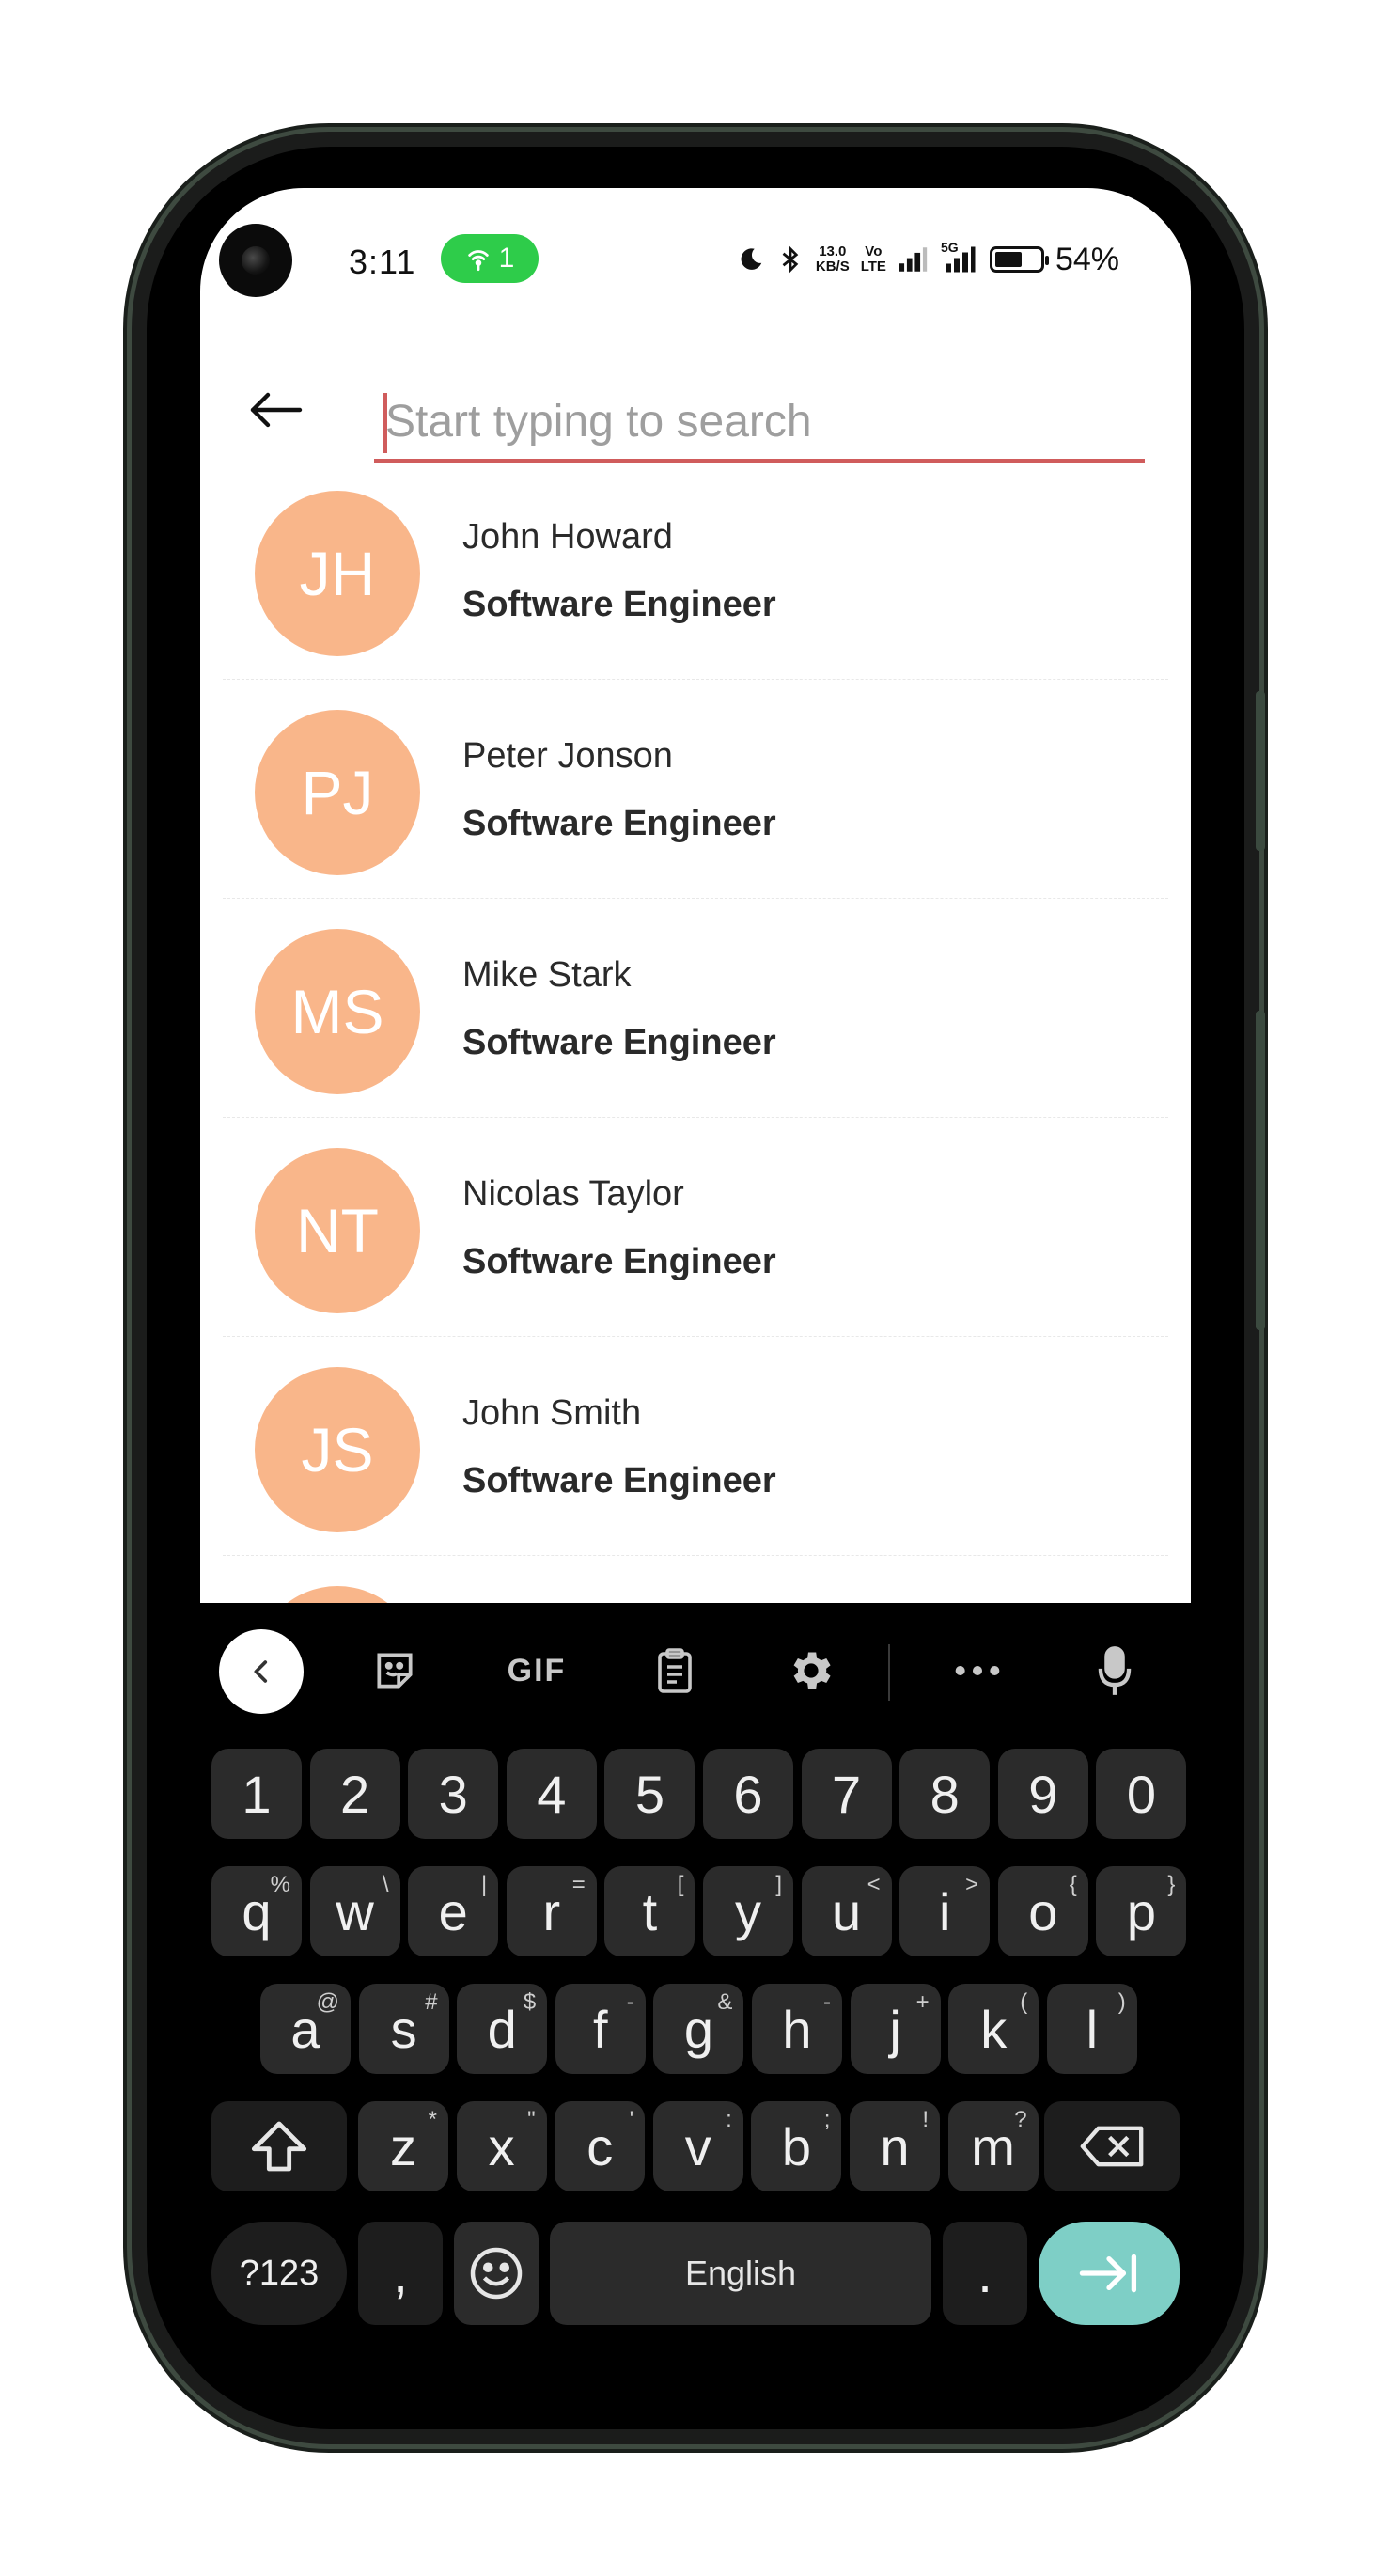 This screenshot has width=1391, height=2576. What do you see at coordinates (256, 1794) in the screenshot?
I see `key-1: 1` at bounding box center [256, 1794].